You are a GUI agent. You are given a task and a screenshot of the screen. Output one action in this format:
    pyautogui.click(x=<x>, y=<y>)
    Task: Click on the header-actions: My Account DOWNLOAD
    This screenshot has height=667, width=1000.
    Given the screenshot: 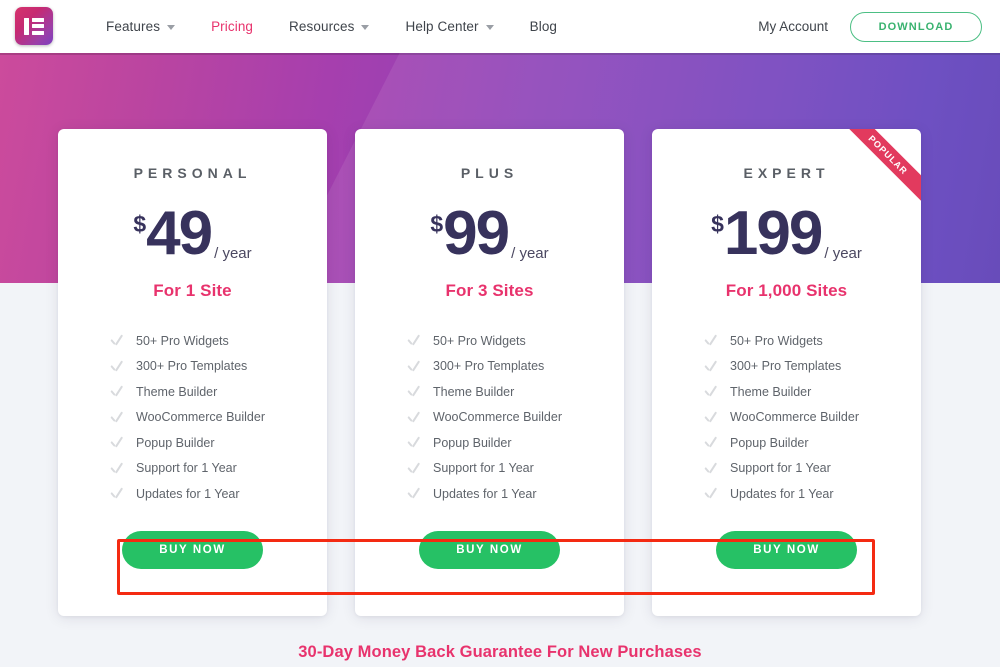 What is the action you would take?
    pyautogui.click(x=870, y=26)
    